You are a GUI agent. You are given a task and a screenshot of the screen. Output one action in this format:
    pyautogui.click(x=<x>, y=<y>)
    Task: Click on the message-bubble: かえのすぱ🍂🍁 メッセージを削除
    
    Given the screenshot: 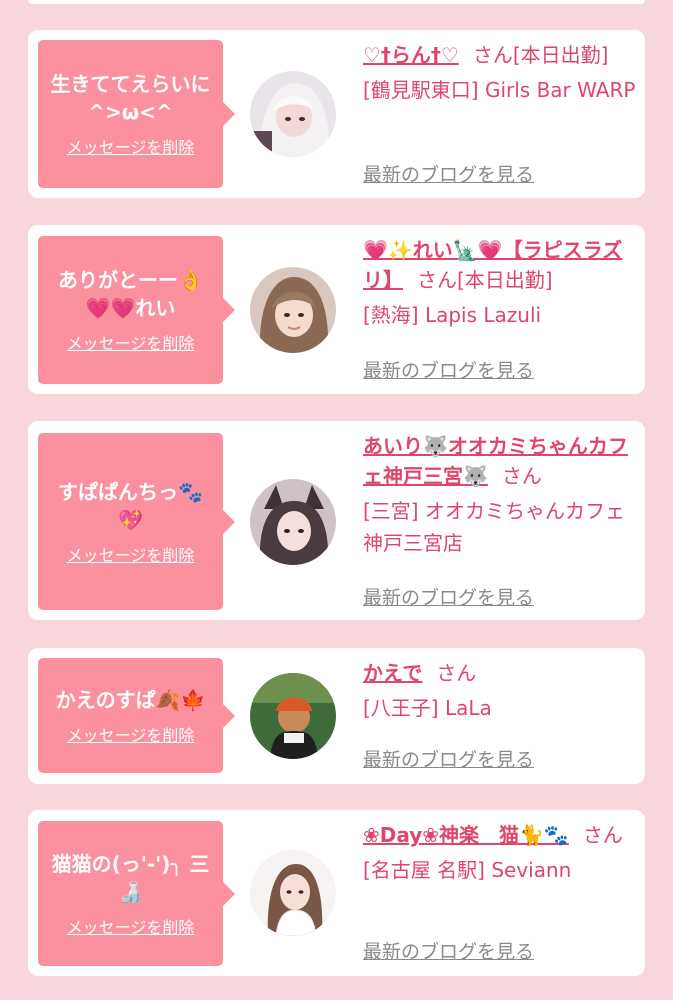 What is the action you would take?
    pyautogui.click(x=136, y=715)
    